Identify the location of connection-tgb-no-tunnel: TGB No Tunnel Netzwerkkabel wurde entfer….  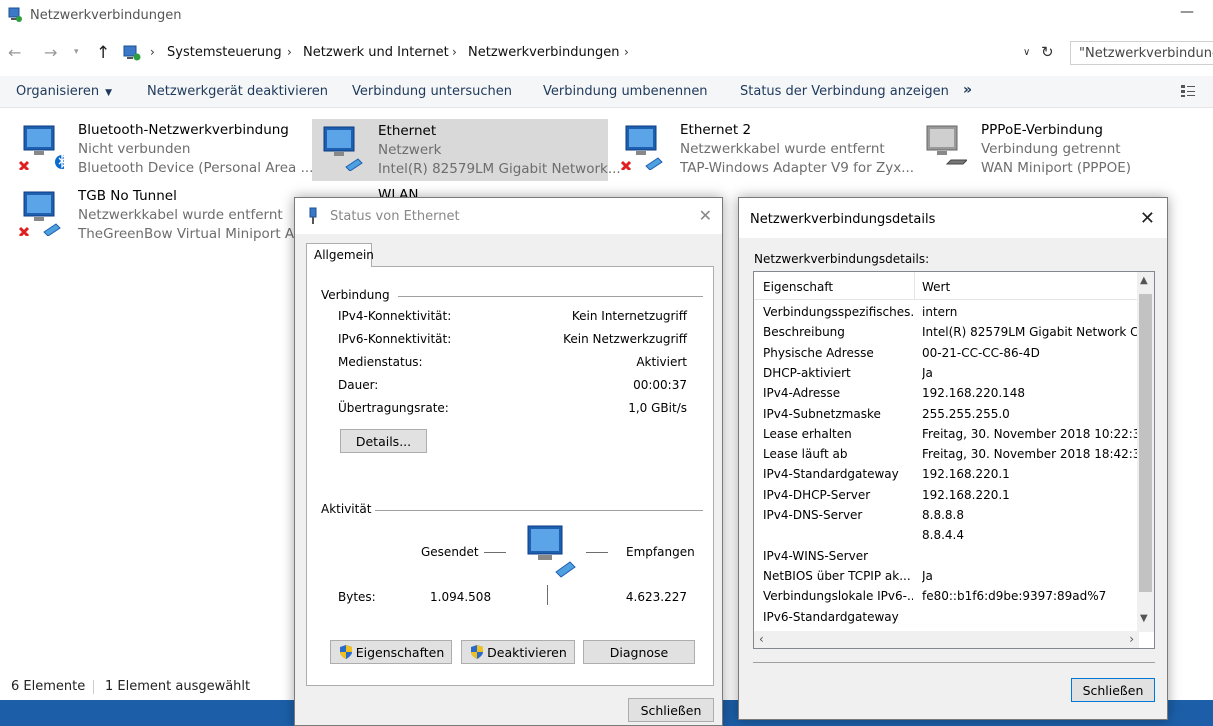
(163, 215).